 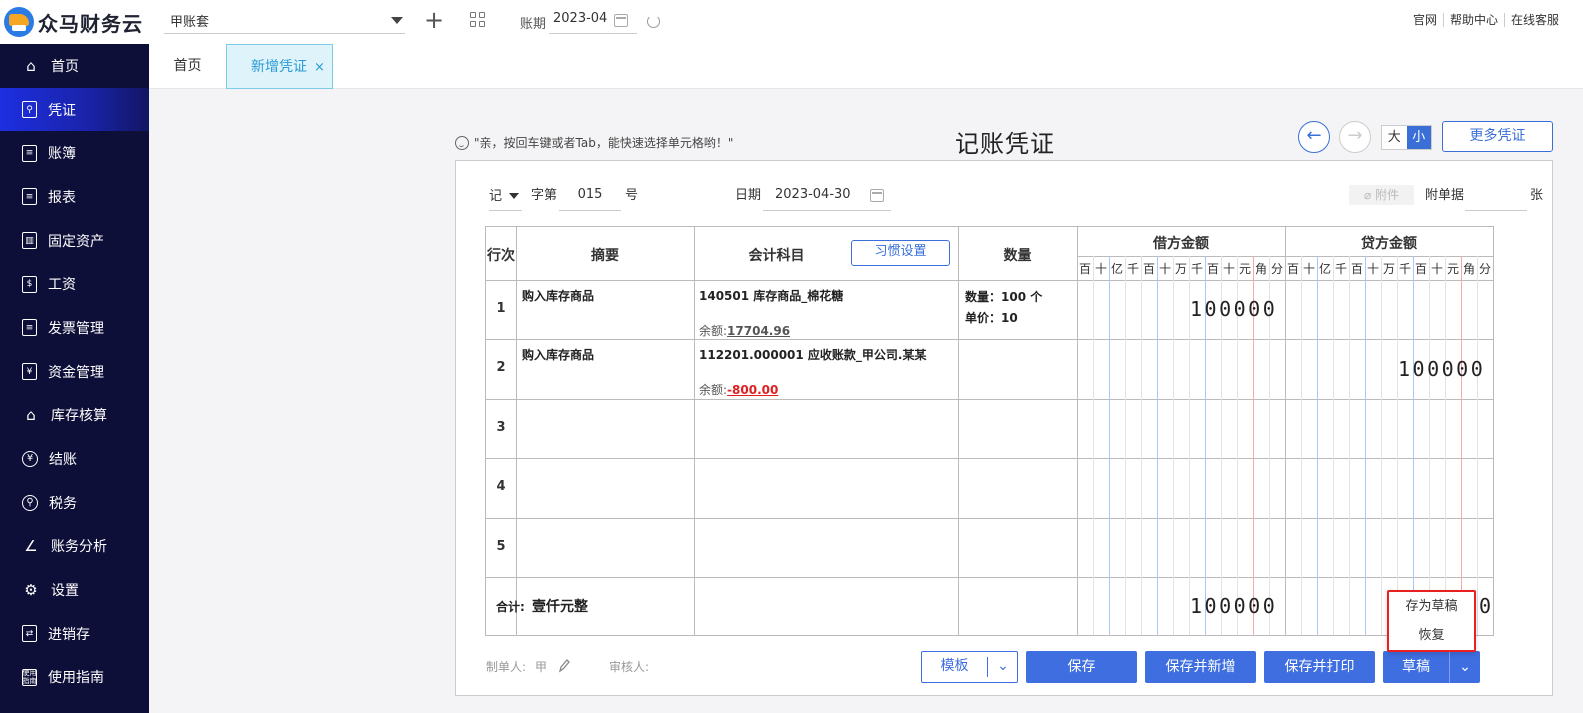 I want to click on tax-icon: ⚲, so click(x=30, y=502).